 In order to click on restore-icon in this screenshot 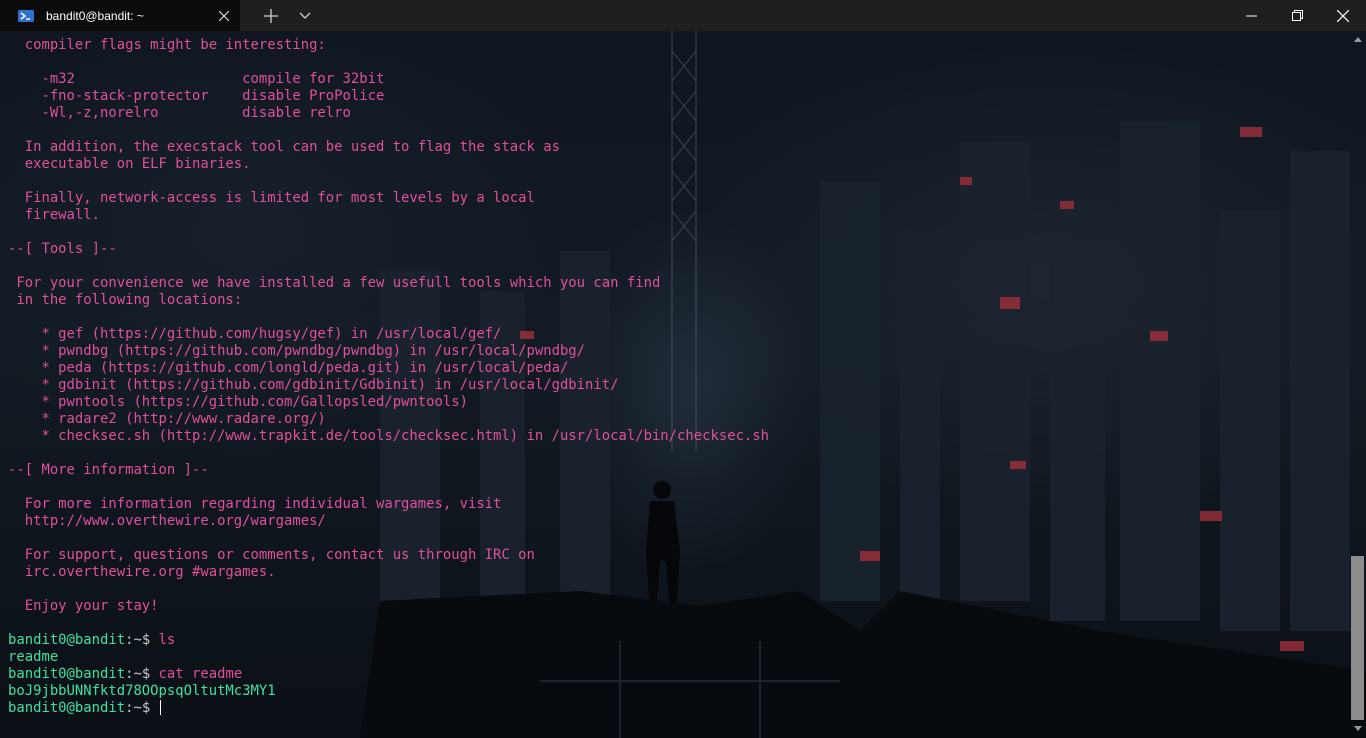, I will do `click(1297, 15)`.